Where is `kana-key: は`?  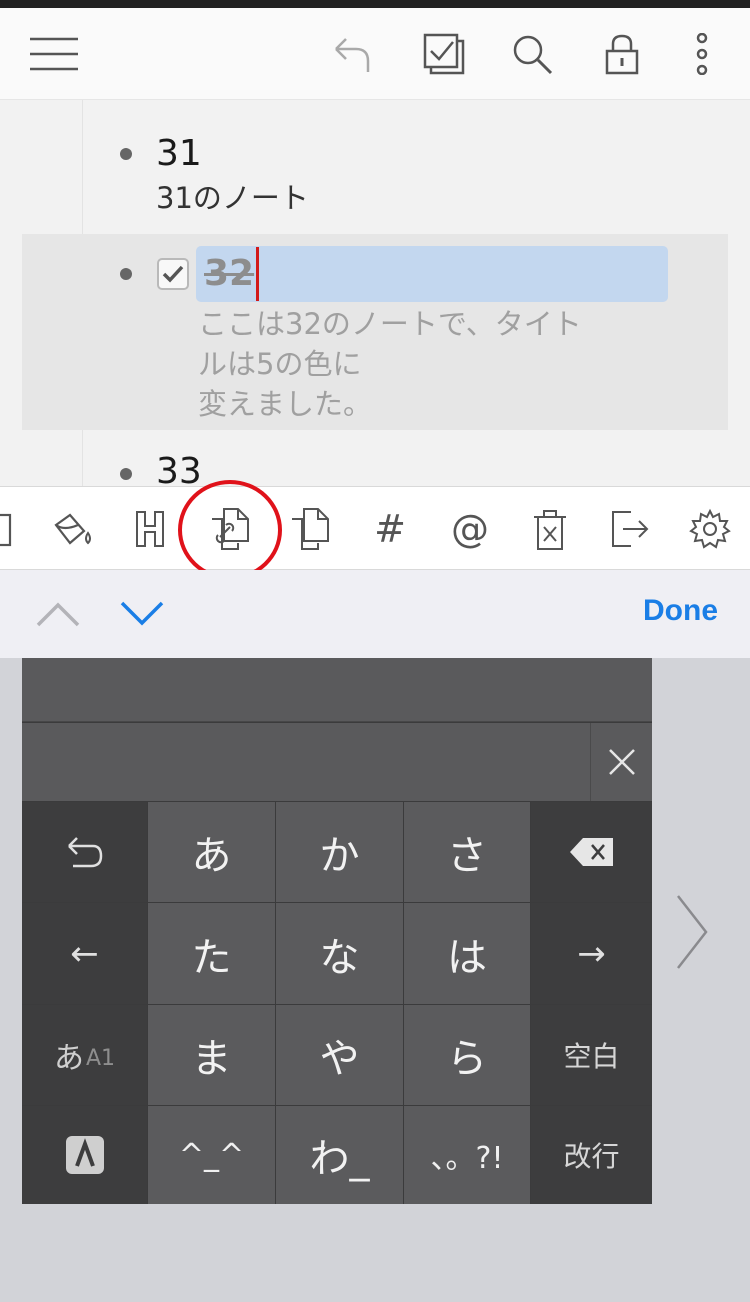
kana-key: は is located at coordinates (467, 953).